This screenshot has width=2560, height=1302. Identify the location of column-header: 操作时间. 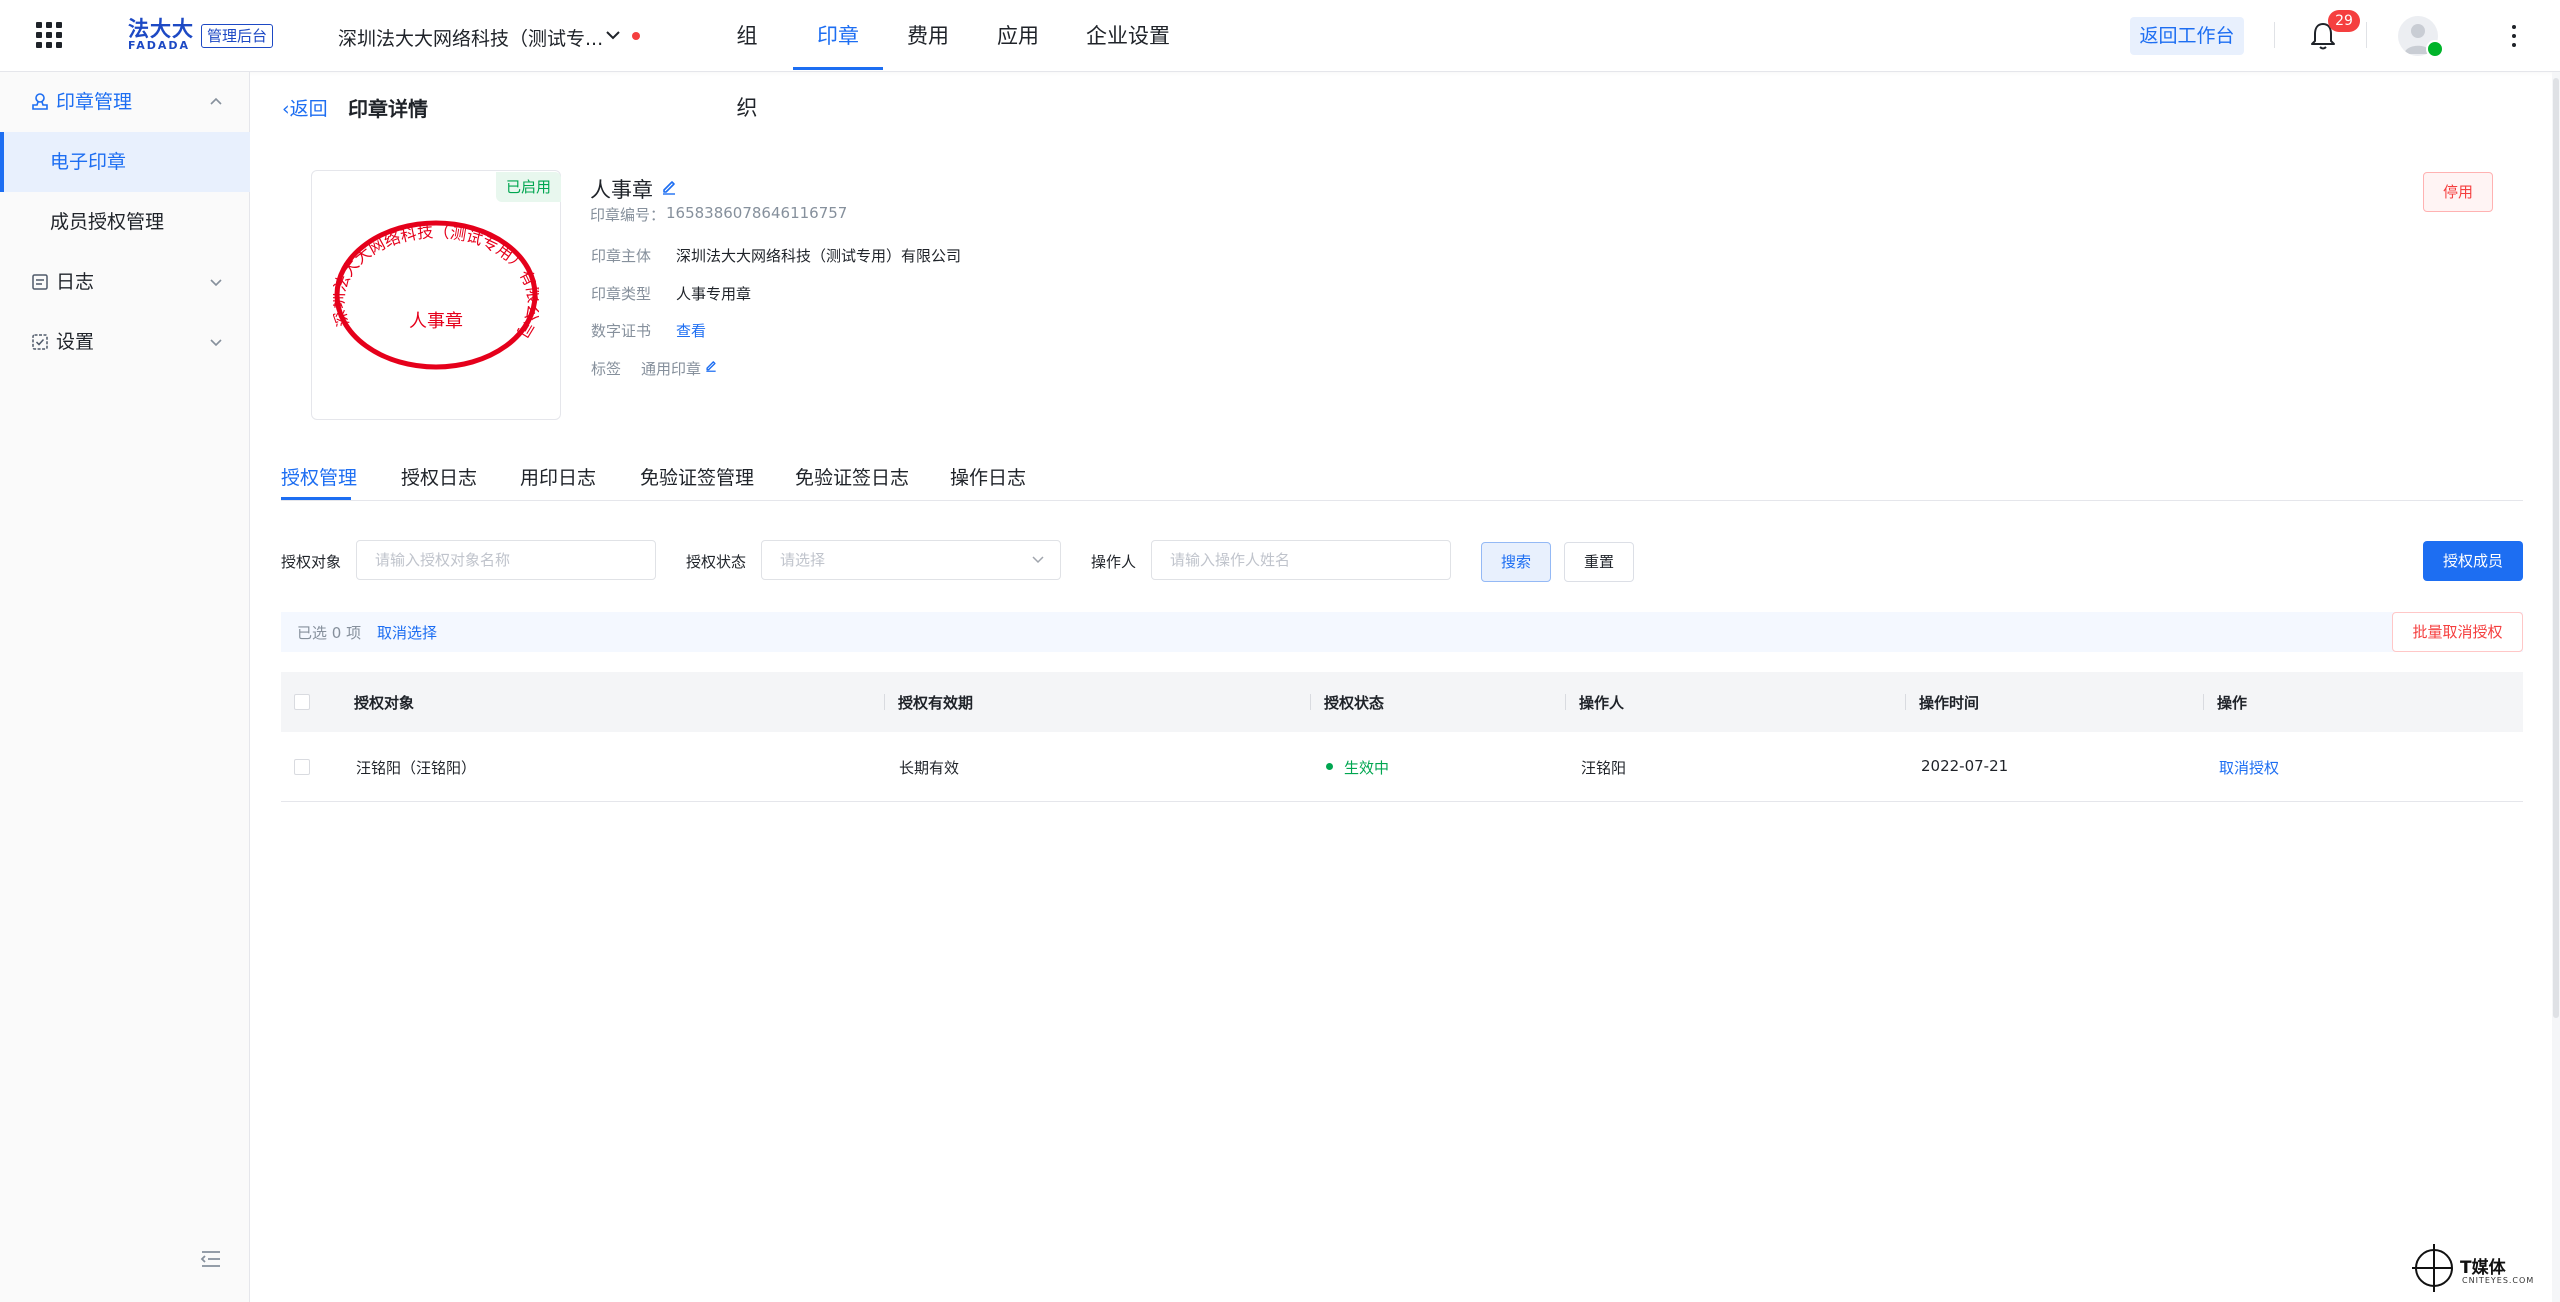
(1949, 703).